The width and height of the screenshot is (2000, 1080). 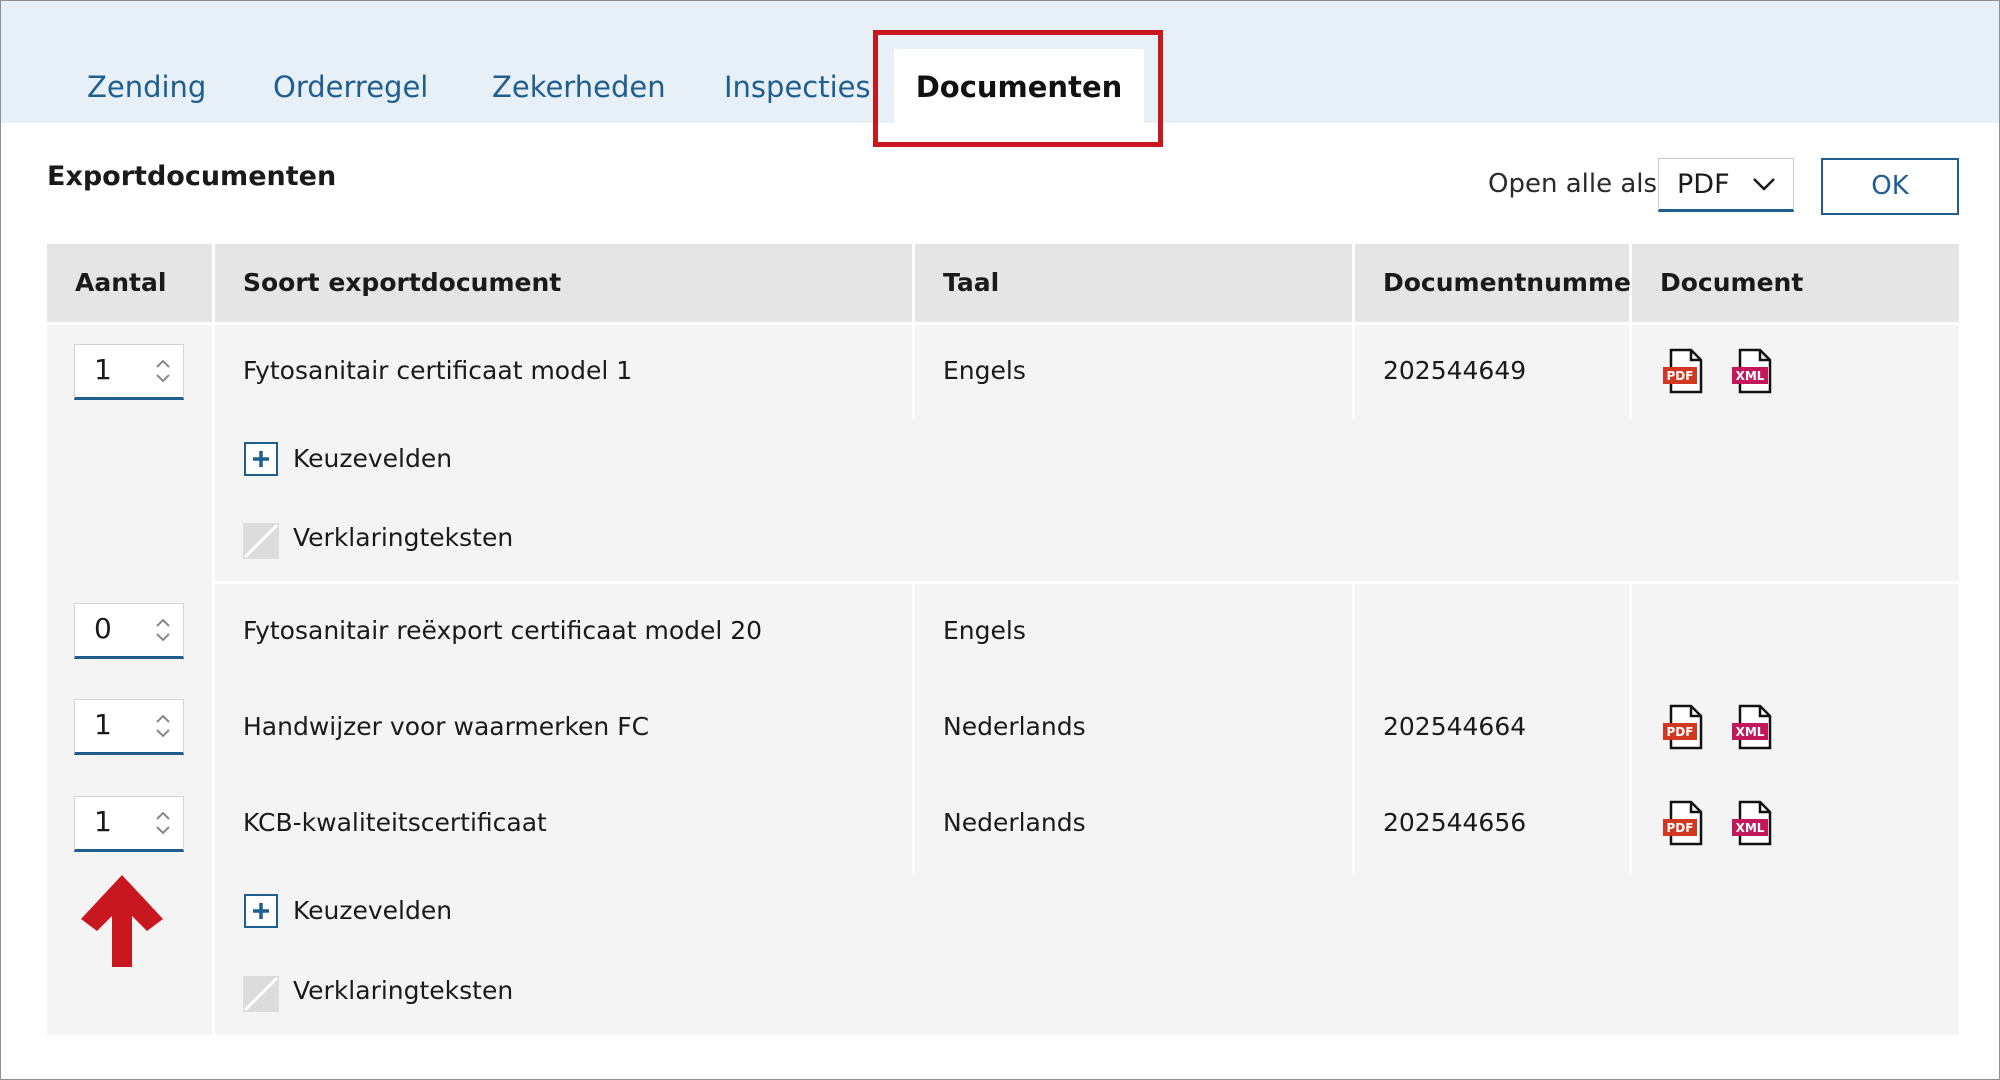 What do you see at coordinates (1455, 822) in the screenshot?
I see `row-4-doc-number: 202544656` at bounding box center [1455, 822].